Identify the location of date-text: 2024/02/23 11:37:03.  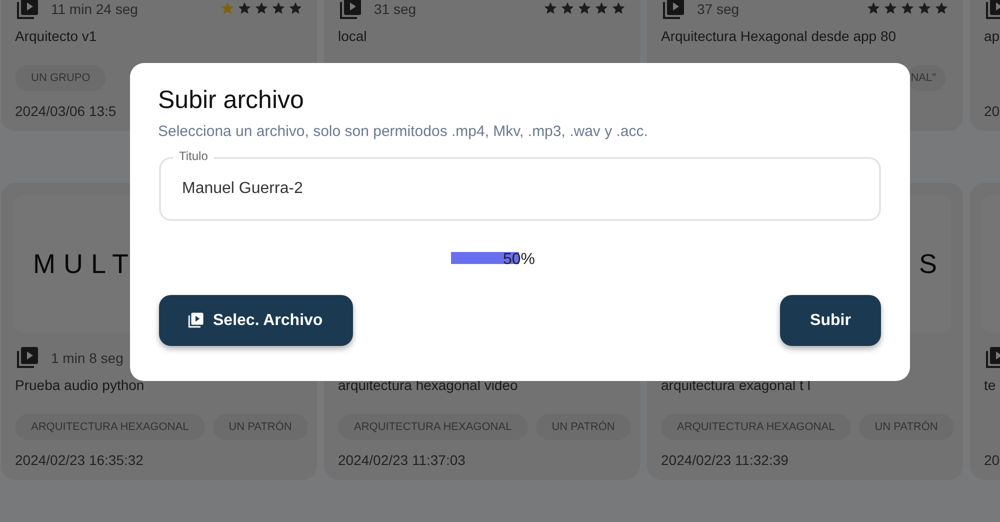
(402, 460).